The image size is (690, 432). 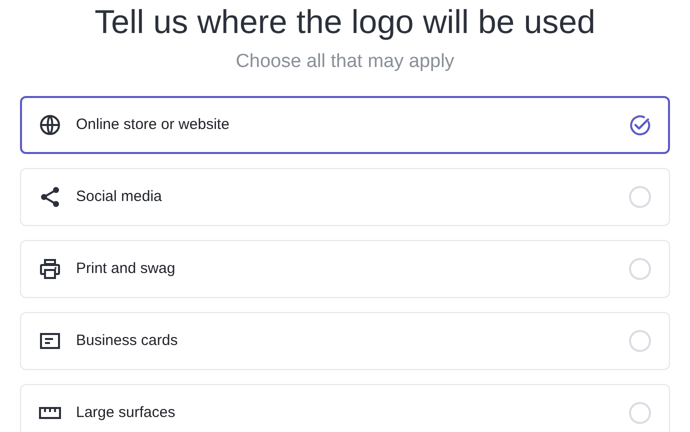 I want to click on page-heading: Tell us where the logo will be used, so click(x=345, y=21).